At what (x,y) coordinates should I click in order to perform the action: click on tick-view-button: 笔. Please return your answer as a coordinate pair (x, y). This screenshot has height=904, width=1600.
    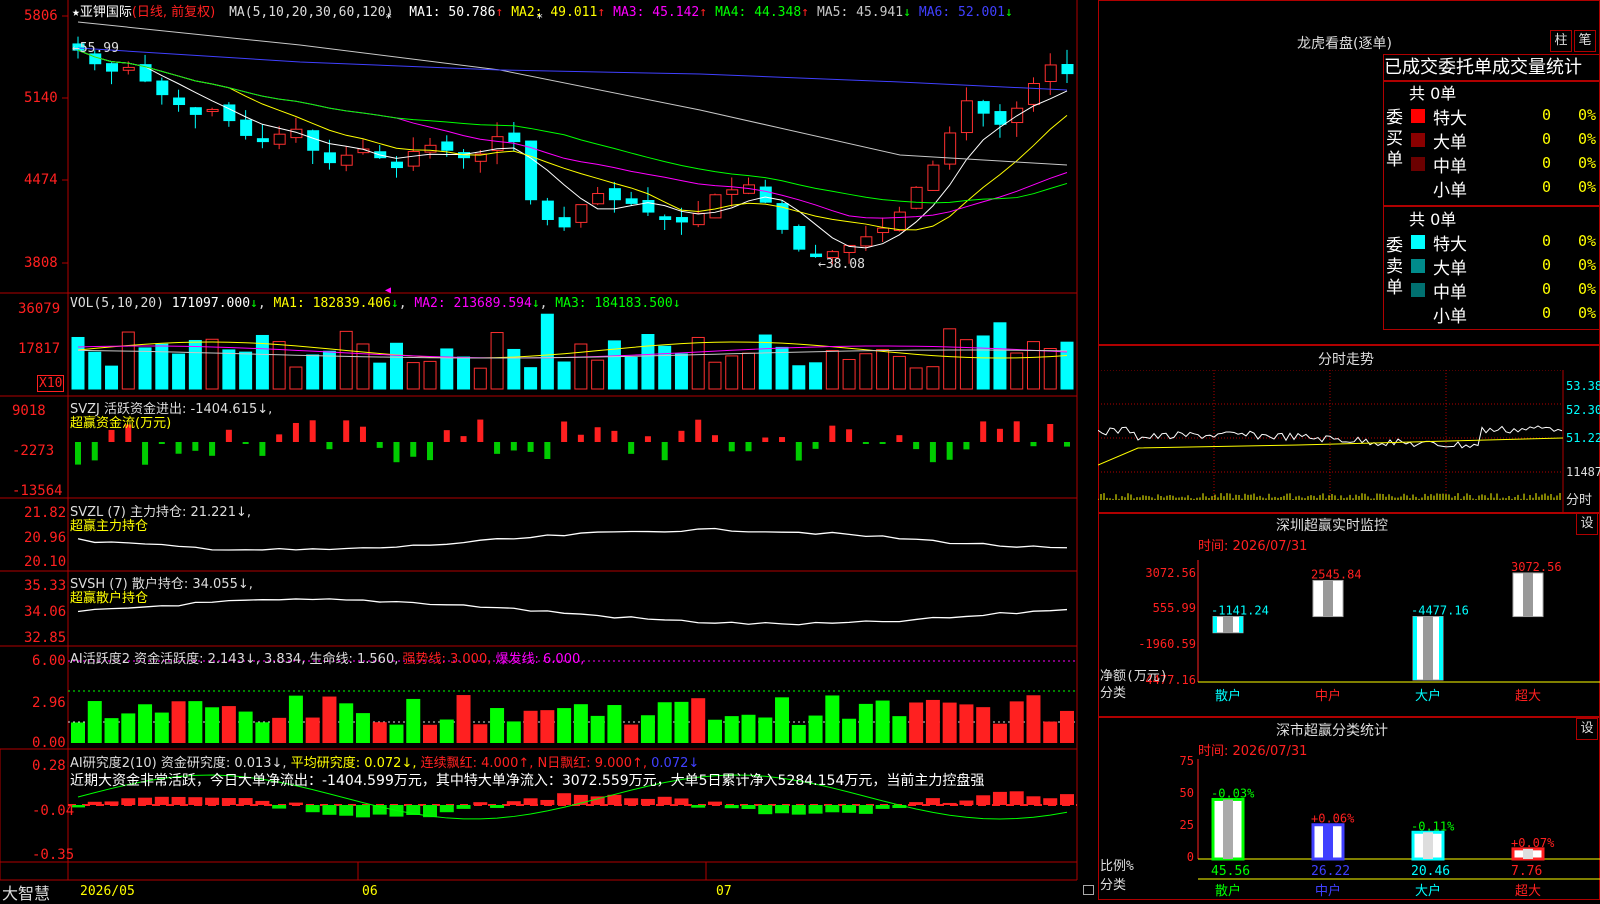
    Looking at the image, I should click on (1585, 41).